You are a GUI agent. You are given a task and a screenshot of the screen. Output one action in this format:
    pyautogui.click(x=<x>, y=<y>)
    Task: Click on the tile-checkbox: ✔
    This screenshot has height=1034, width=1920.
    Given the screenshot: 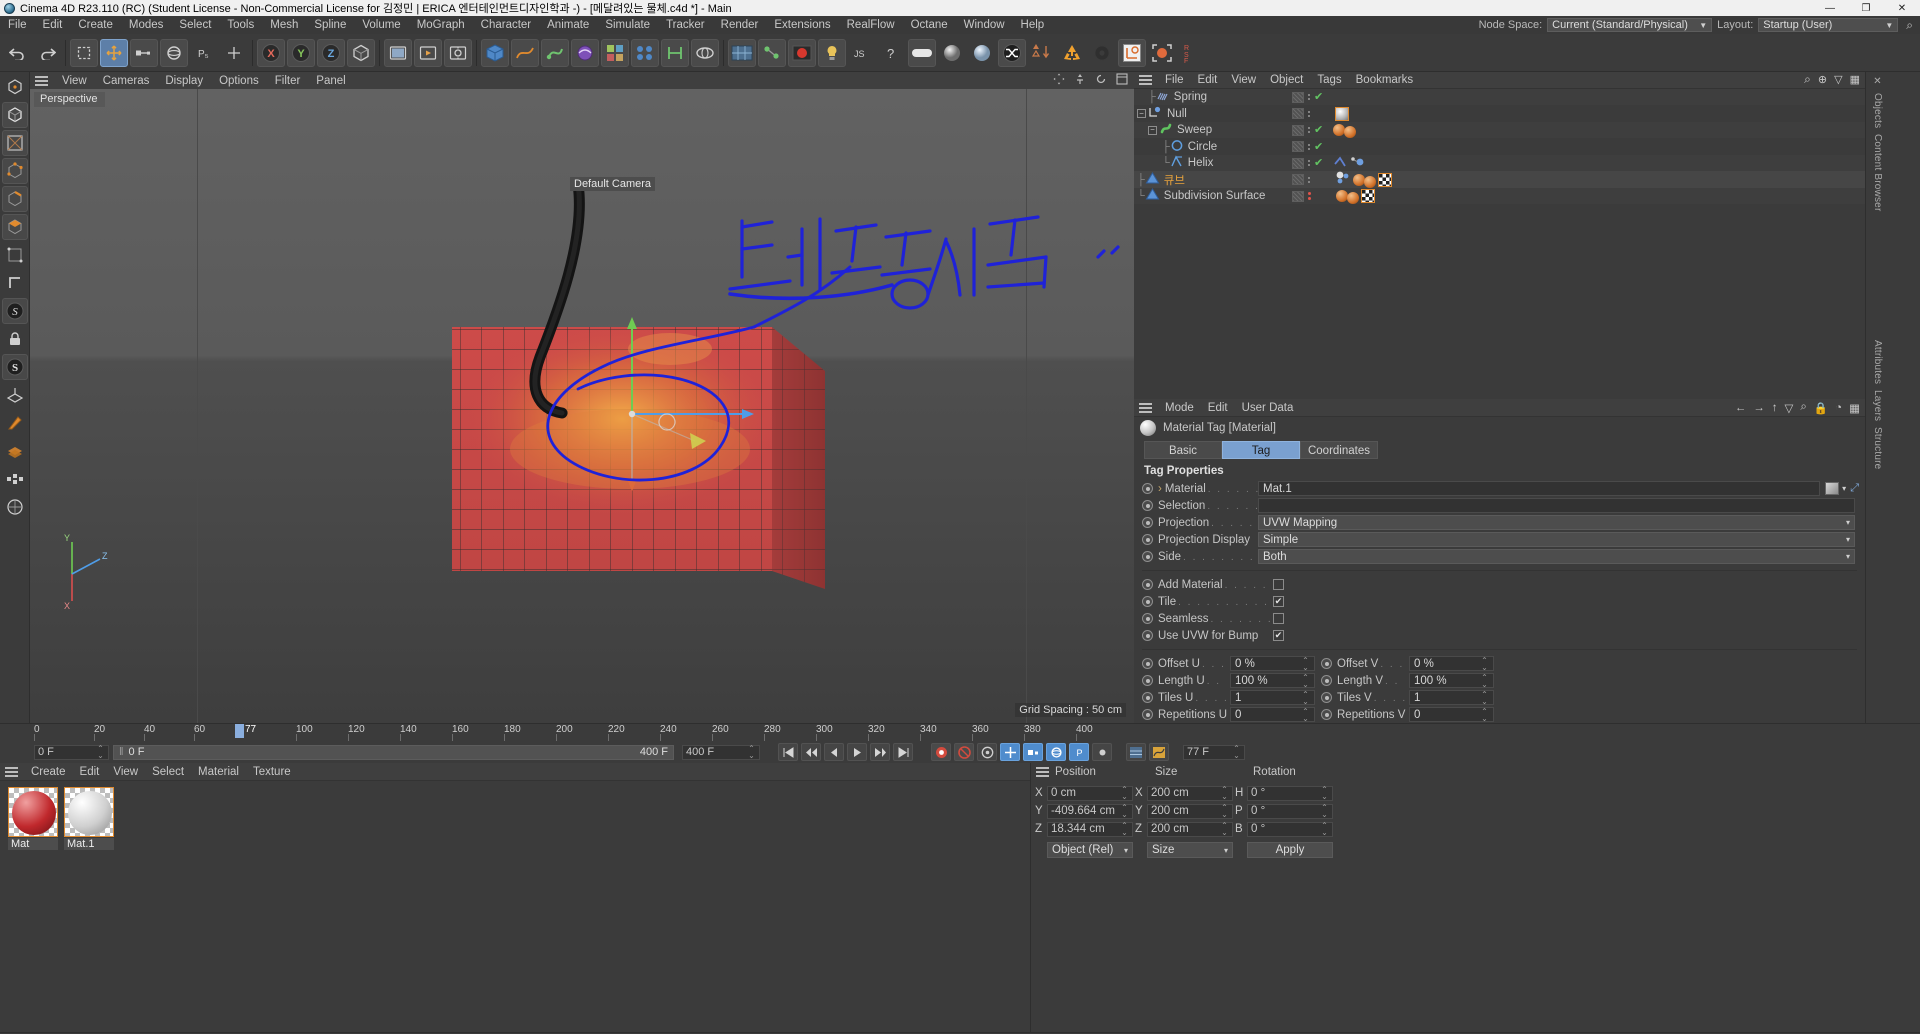 What is the action you would take?
    pyautogui.click(x=1278, y=601)
    